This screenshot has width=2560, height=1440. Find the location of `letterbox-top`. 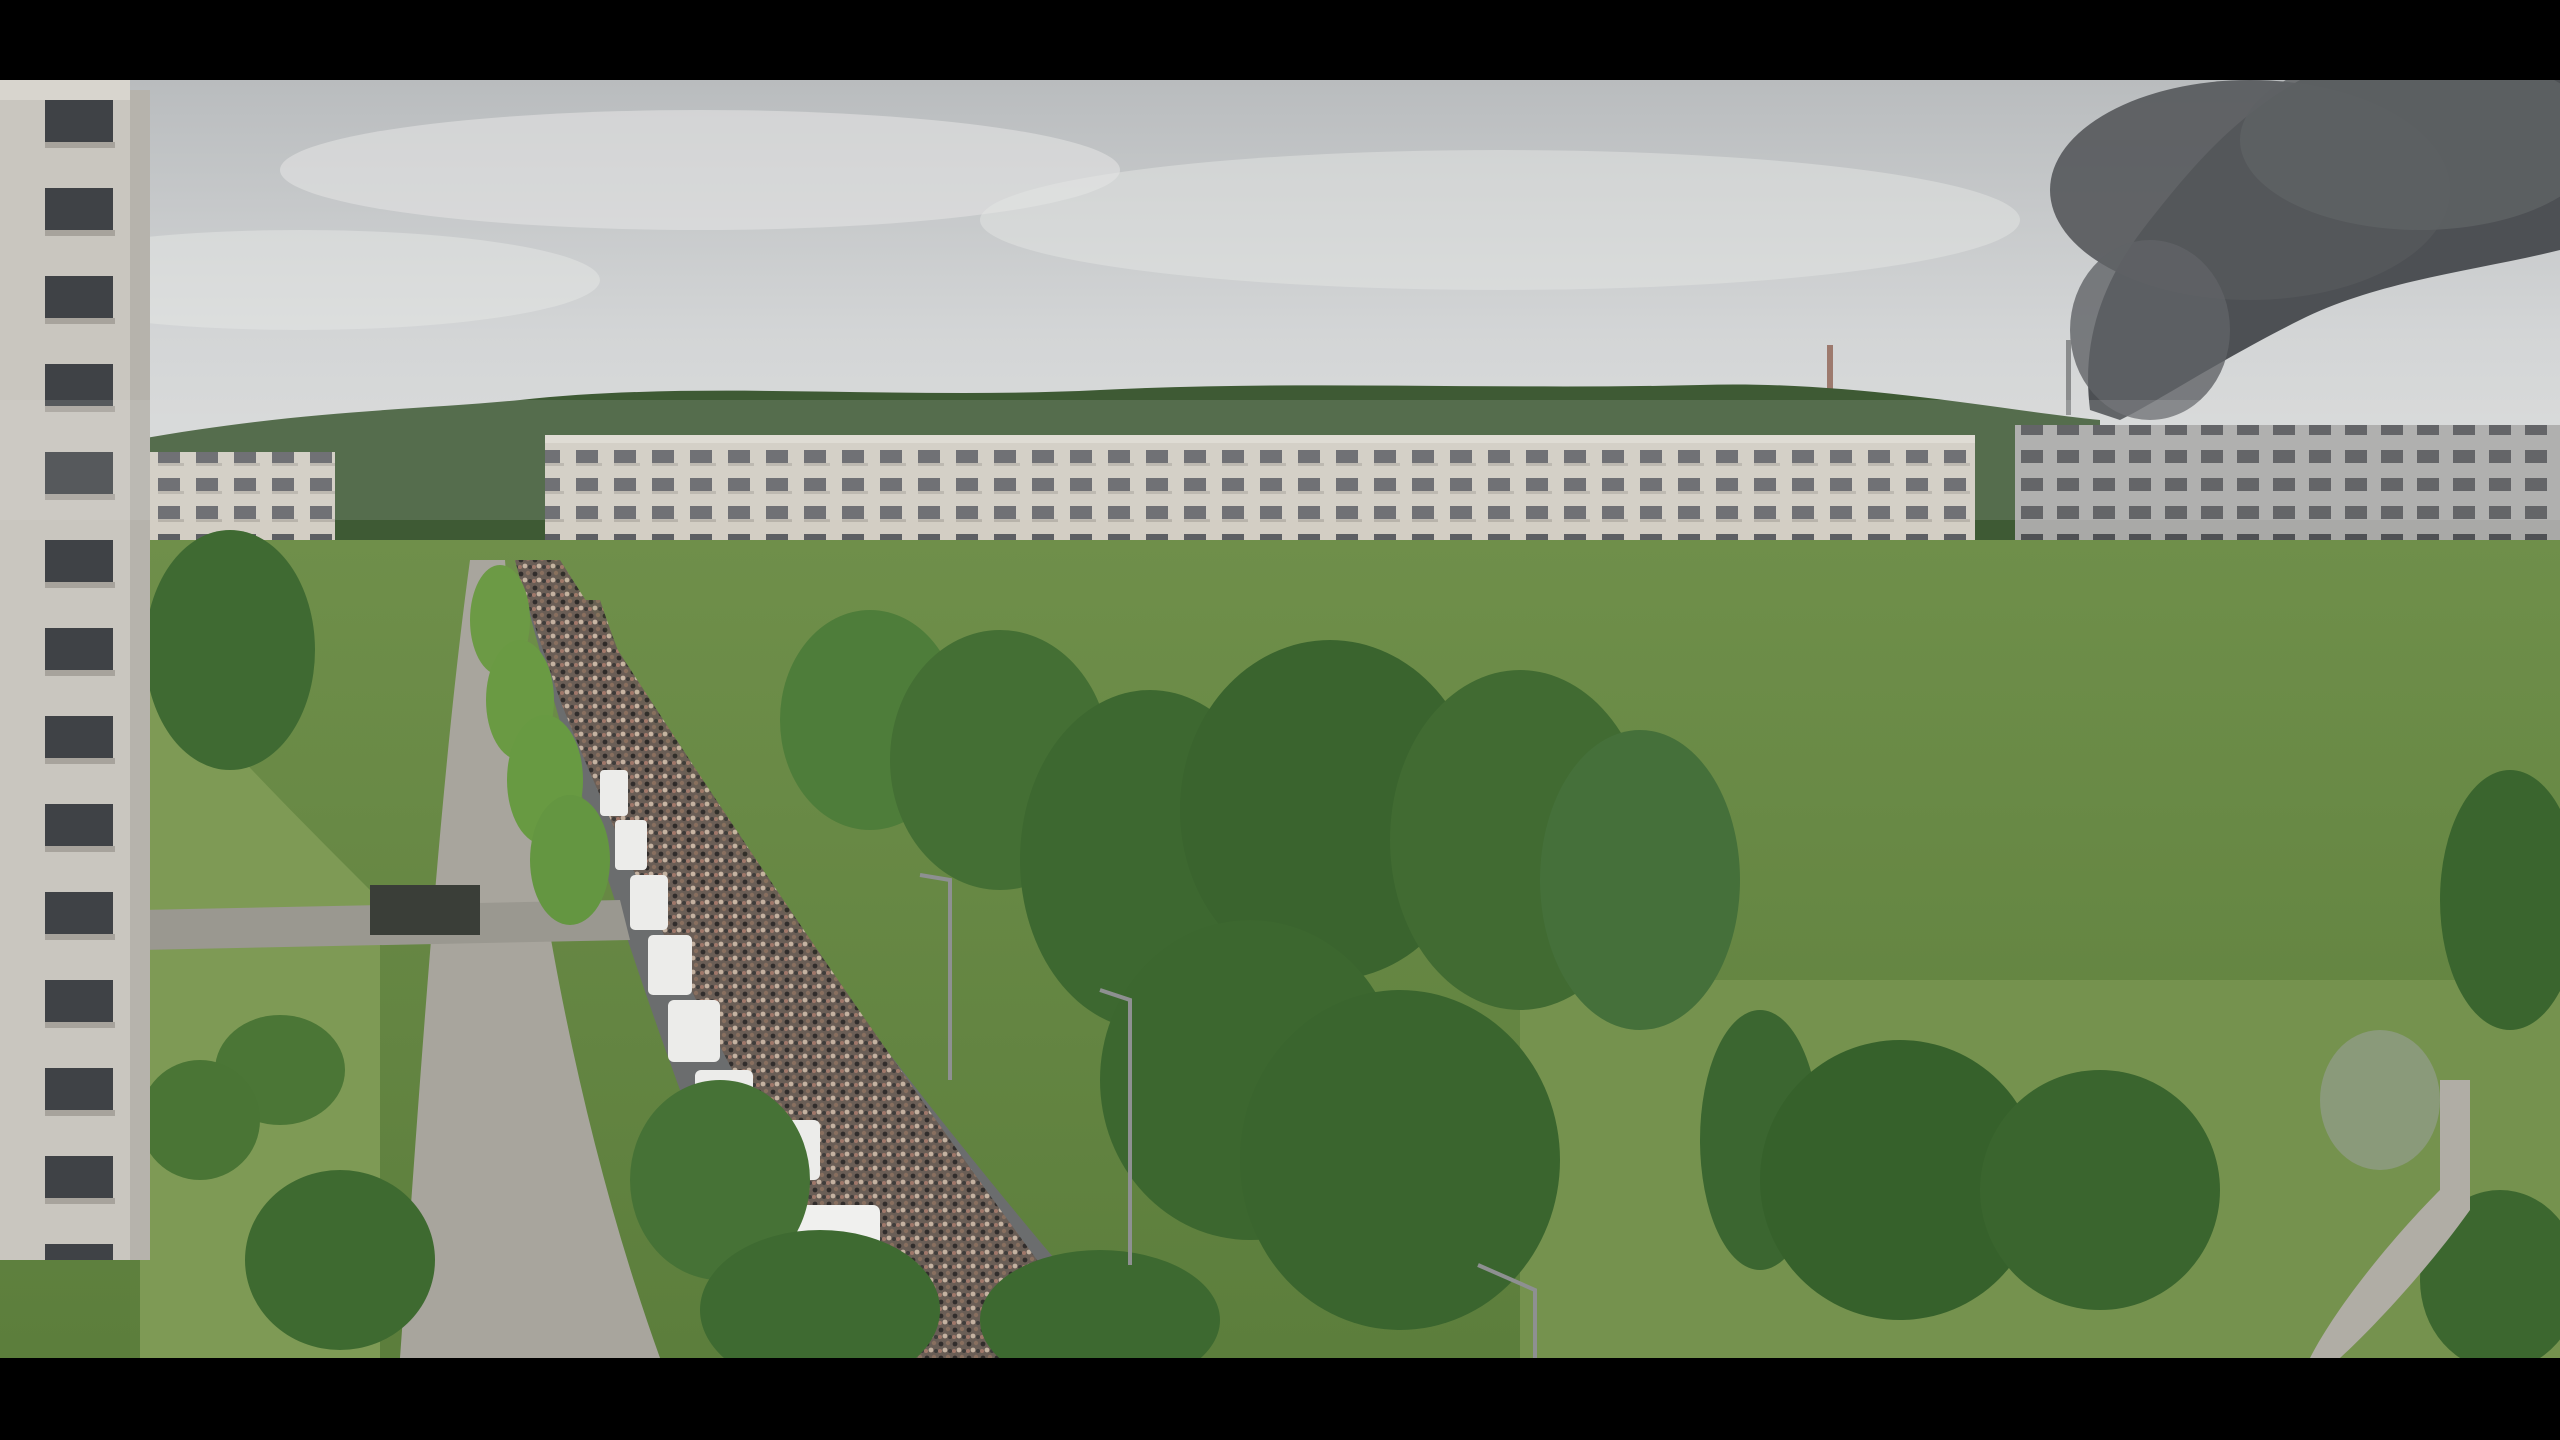

letterbox-top is located at coordinates (1280, 40).